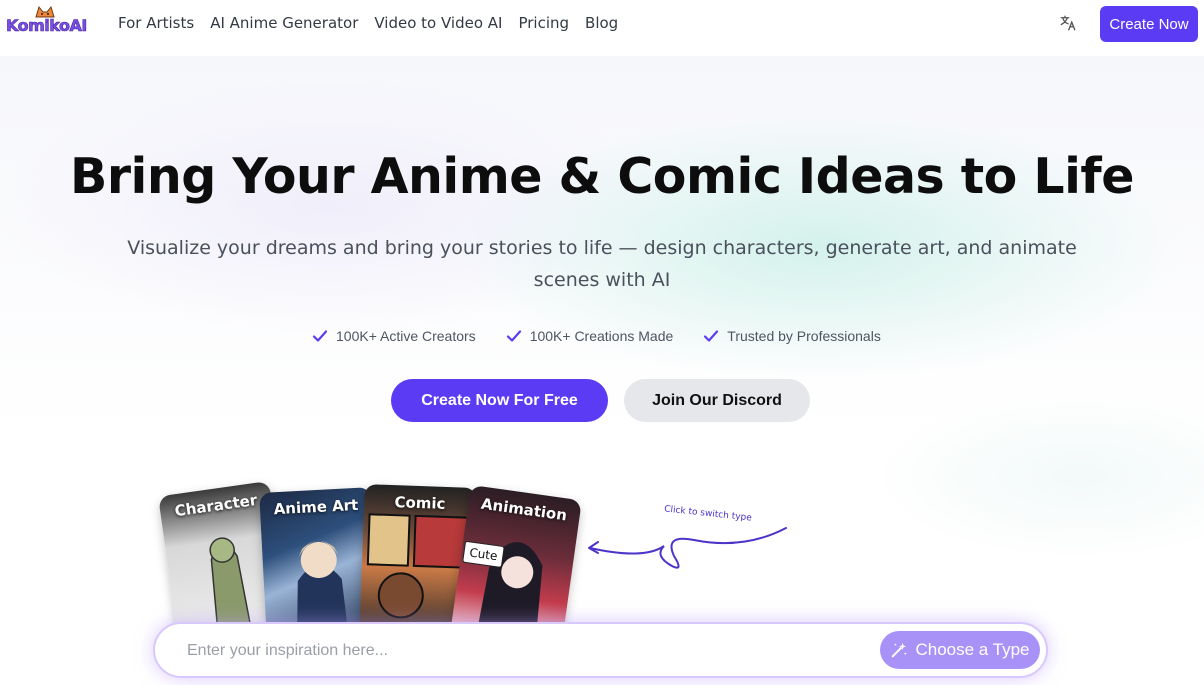  I want to click on inspiration-input, so click(512, 651).